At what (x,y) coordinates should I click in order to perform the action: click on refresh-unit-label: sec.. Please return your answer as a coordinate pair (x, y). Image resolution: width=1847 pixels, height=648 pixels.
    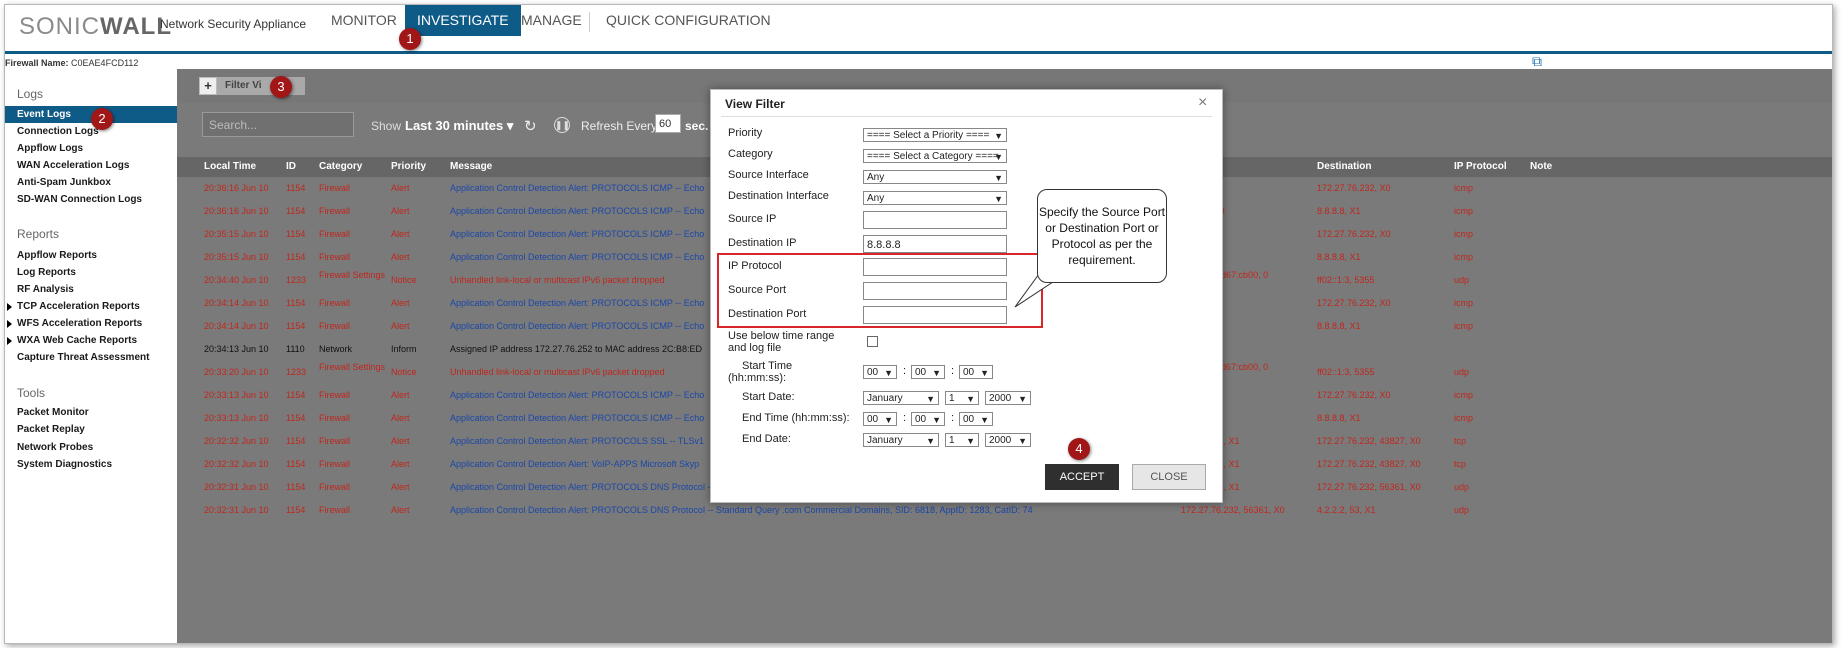
    Looking at the image, I should click on (697, 126).